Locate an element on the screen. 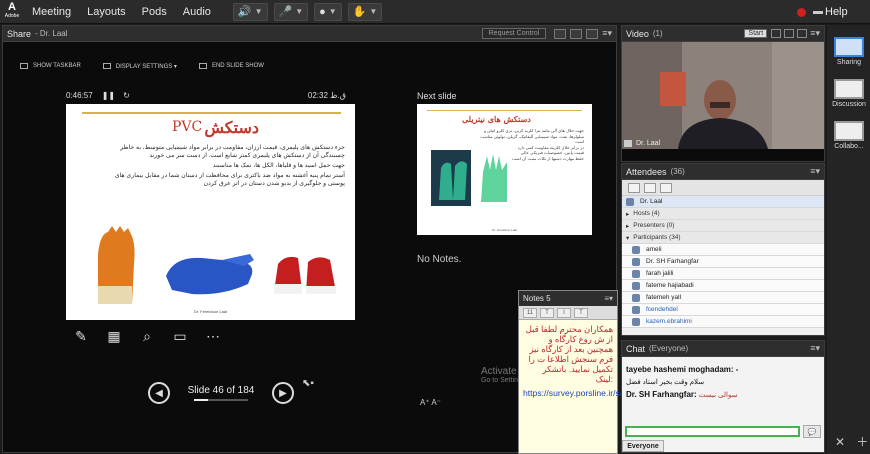  slide-title-rule is located at coordinates (211, 113).